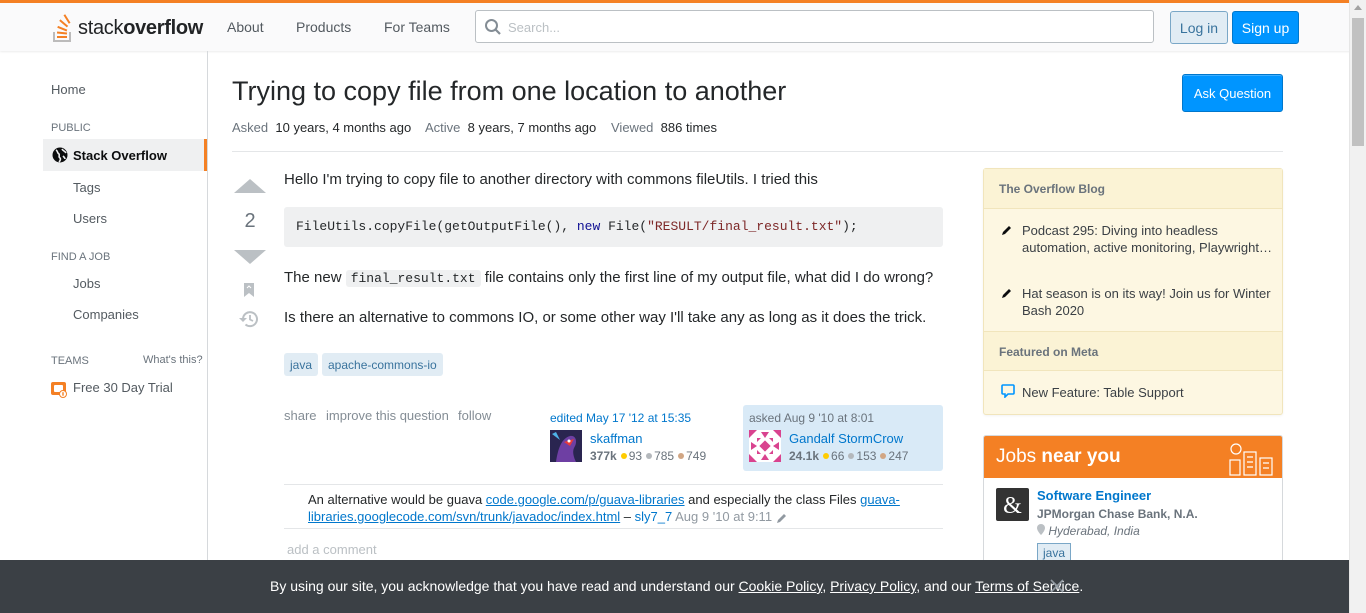 Image resolution: width=1366 pixels, height=613 pixels. Describe the element at coordinates (664, 127) in the screenshot. I see `viewed-meta: Viewed 886 times` at that location.